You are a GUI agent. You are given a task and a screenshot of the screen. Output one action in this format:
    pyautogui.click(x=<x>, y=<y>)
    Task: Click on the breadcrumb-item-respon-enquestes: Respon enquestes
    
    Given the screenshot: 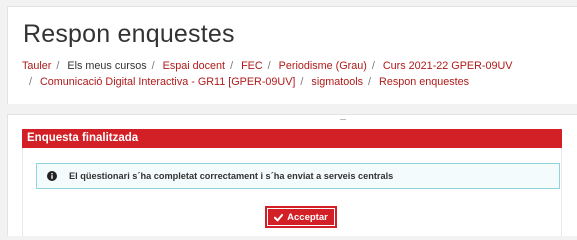 What is the action you would take?
    pyautogui.click(x=424, y=82)
    